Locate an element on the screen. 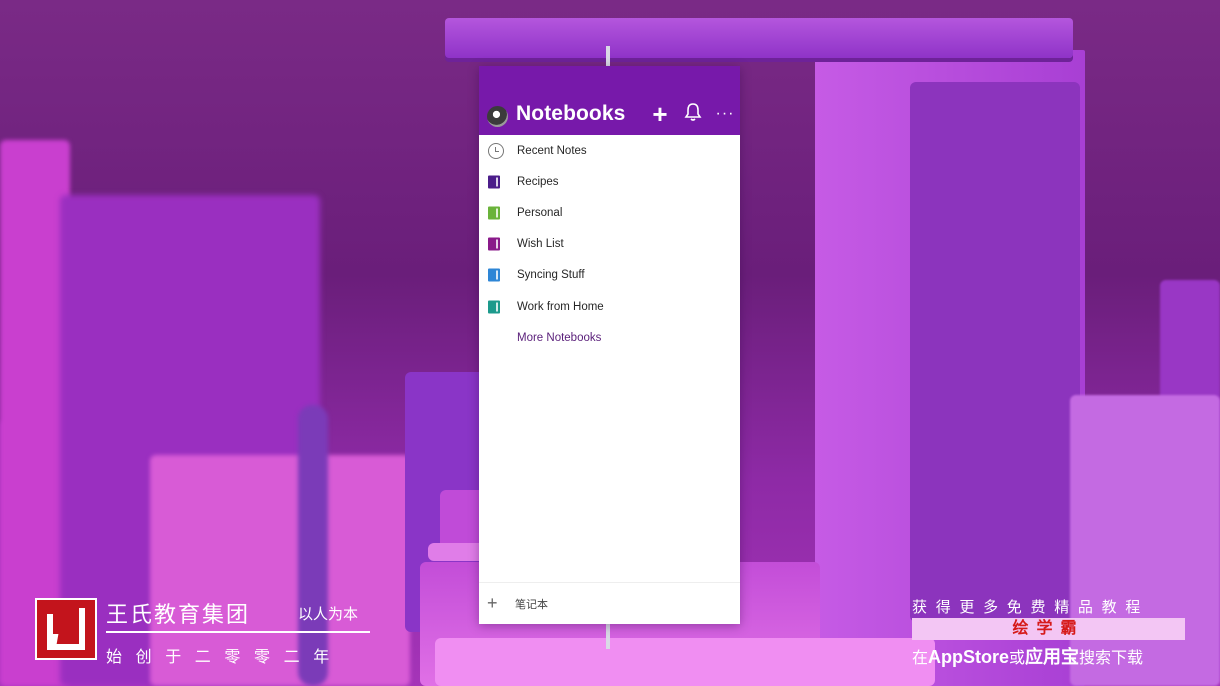 The image size is (1220, 686). avatar is located at coordinates (497, 116).